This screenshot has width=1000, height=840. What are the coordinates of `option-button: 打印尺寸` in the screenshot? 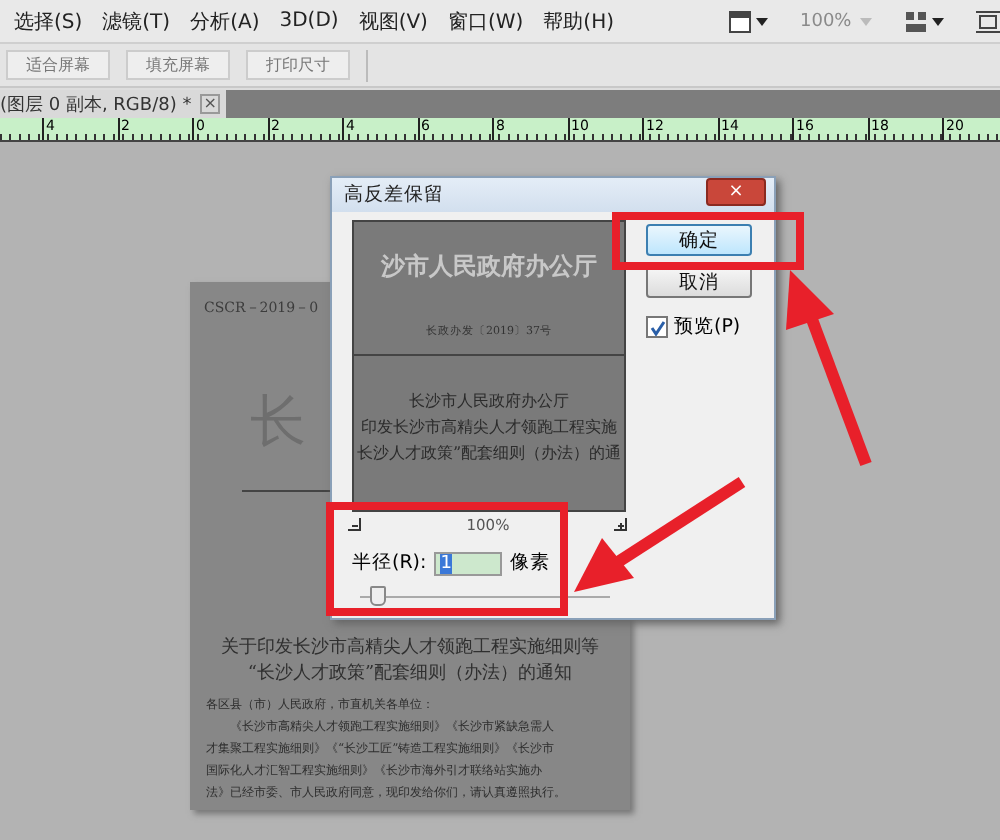 It's located at (298, 65).